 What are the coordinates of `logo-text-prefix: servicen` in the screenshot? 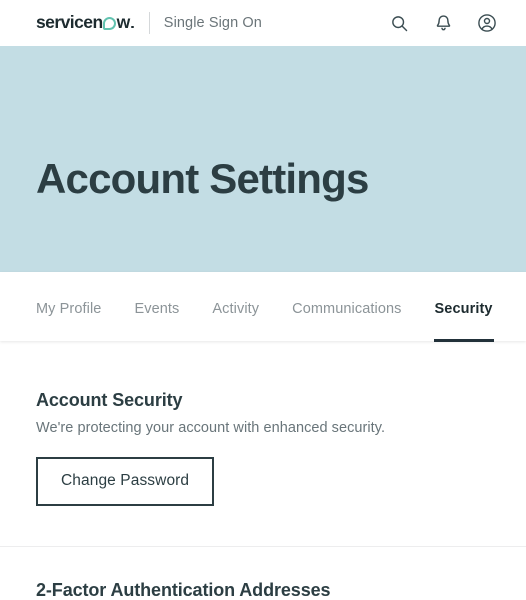 It's located at (69, 22).